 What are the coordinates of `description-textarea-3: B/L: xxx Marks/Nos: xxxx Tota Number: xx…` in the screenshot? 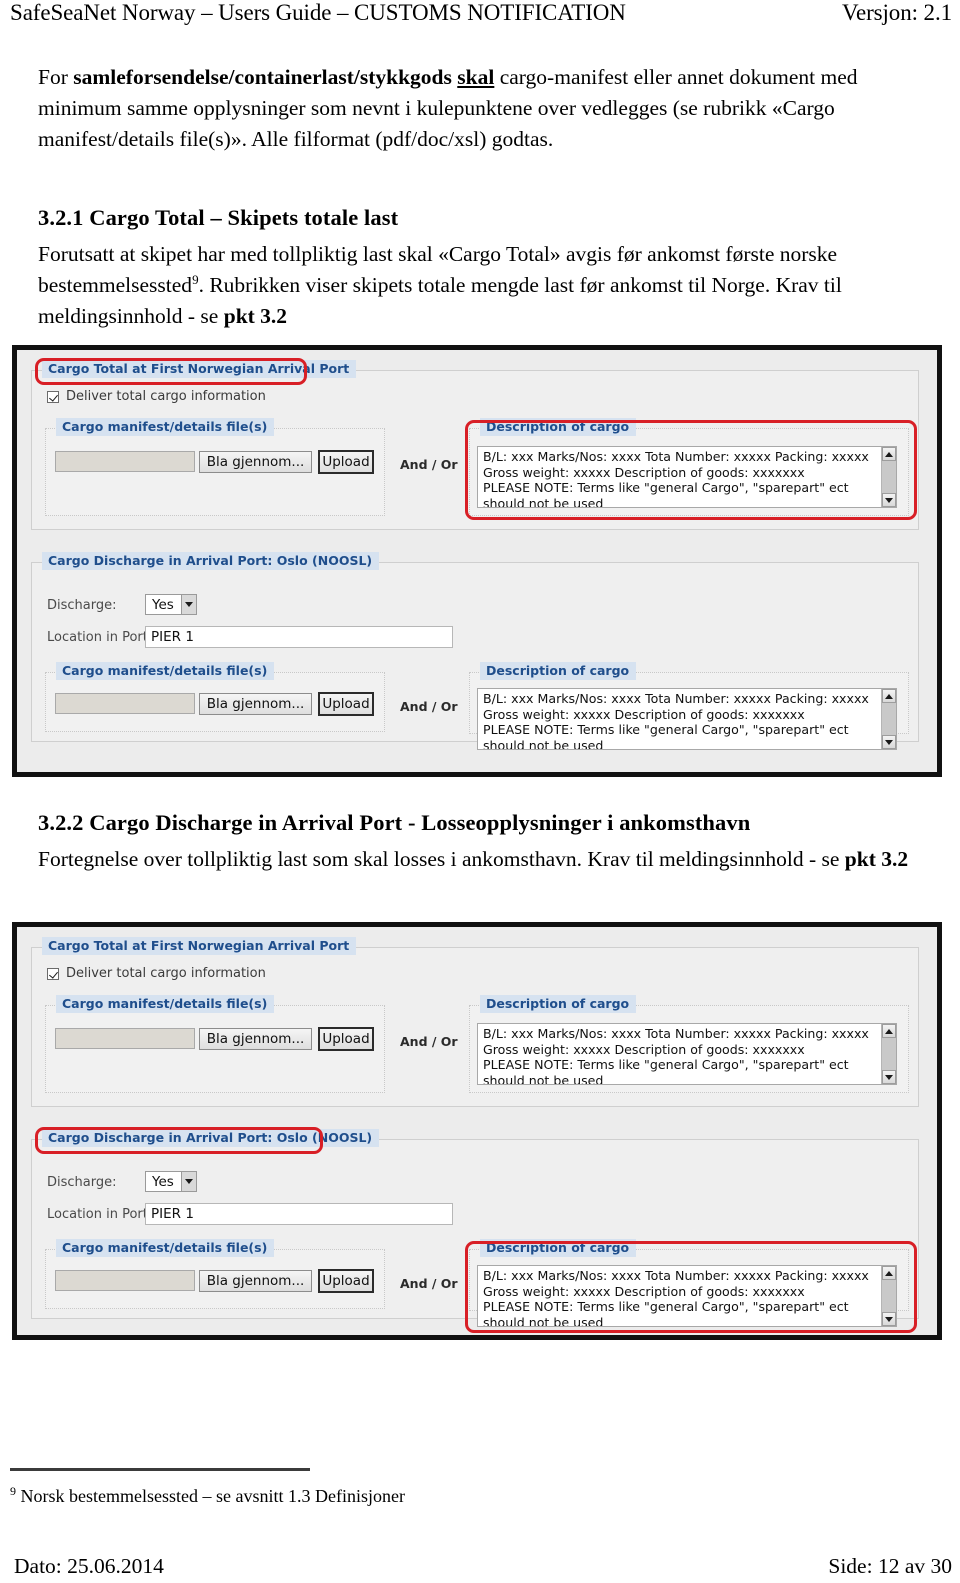 It's located at (687, 1054).